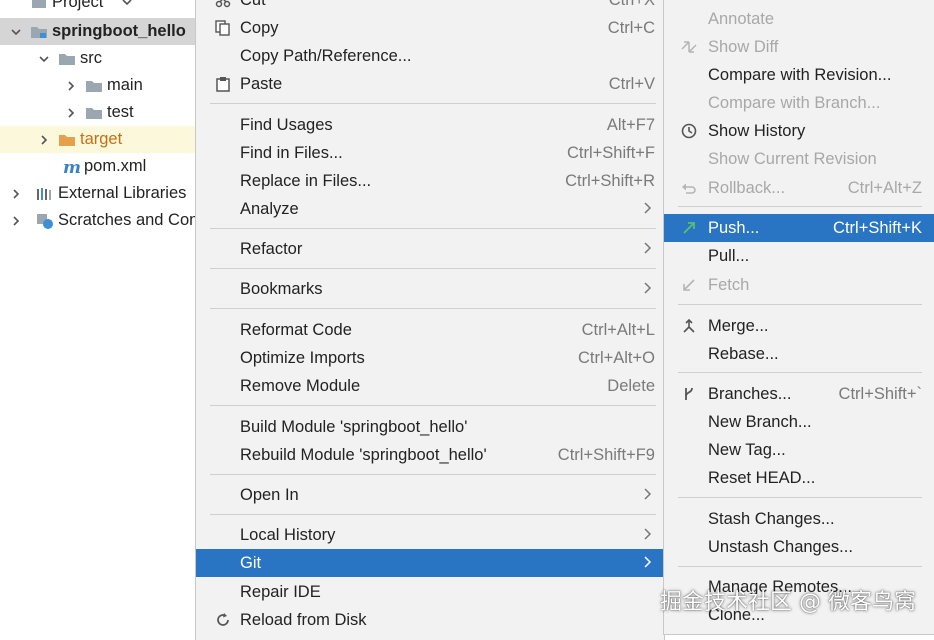 The height and width of the screenshot is (640, 934). What do you see at coordinates (45, 194) in the screenshot?
I see `libraries-icon` at bounding box center [45, 194].